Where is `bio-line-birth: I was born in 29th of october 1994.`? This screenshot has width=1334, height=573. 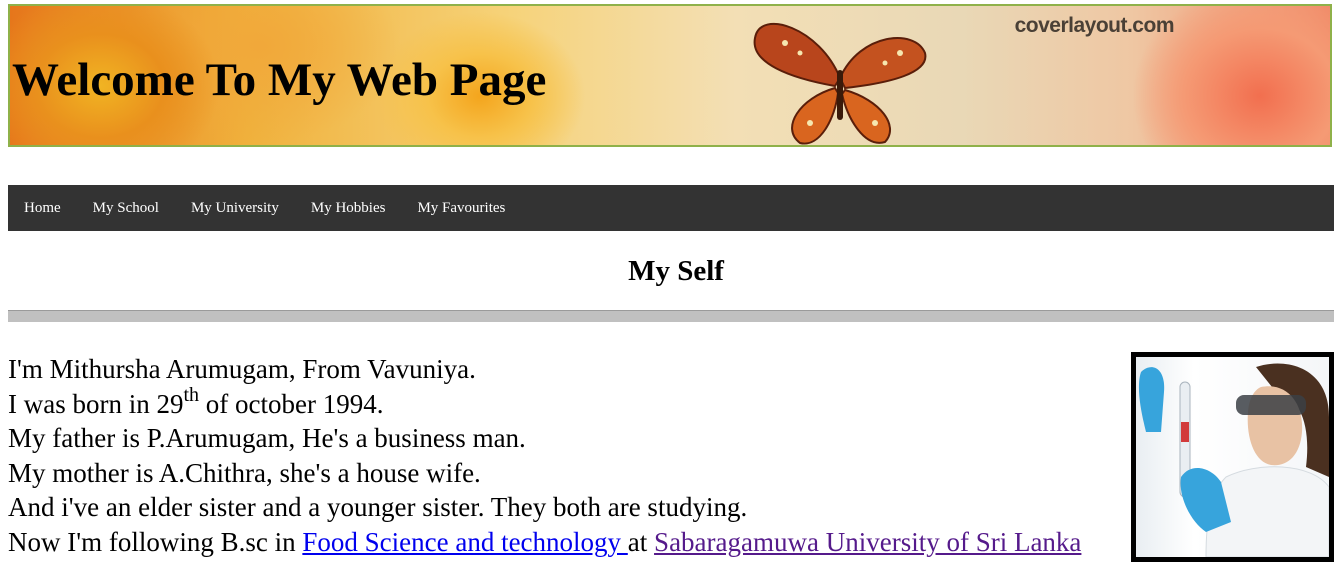 bio-line-birth: I was born in 29th of october 1994. is located at coordinates (558, 402).